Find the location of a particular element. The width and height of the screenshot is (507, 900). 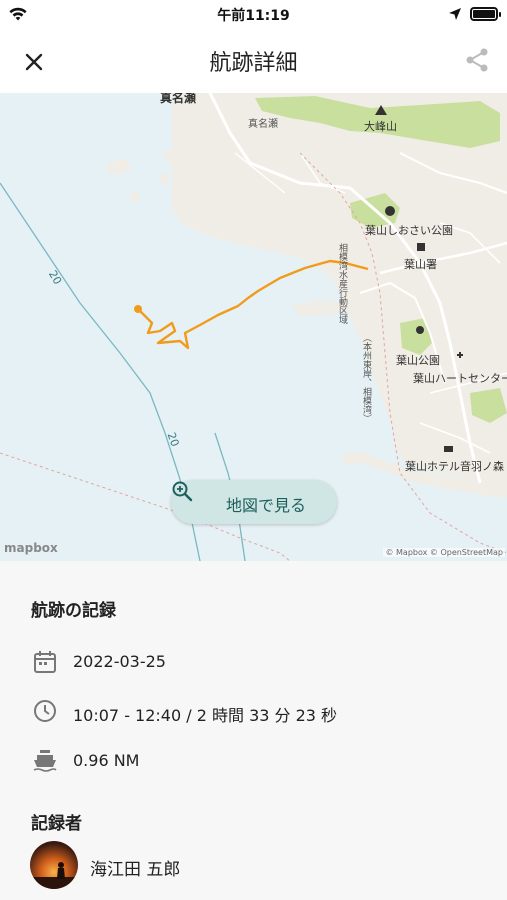

page-title: 航跡詳細 is located at coordinates (253, 63).